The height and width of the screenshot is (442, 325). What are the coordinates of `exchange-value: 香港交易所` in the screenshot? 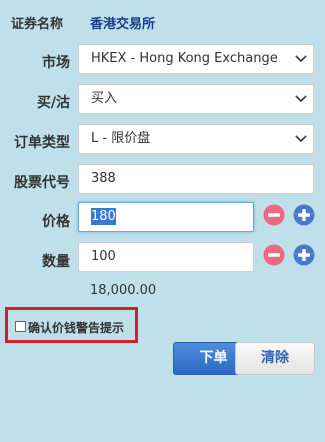 It's located at (123, 24).